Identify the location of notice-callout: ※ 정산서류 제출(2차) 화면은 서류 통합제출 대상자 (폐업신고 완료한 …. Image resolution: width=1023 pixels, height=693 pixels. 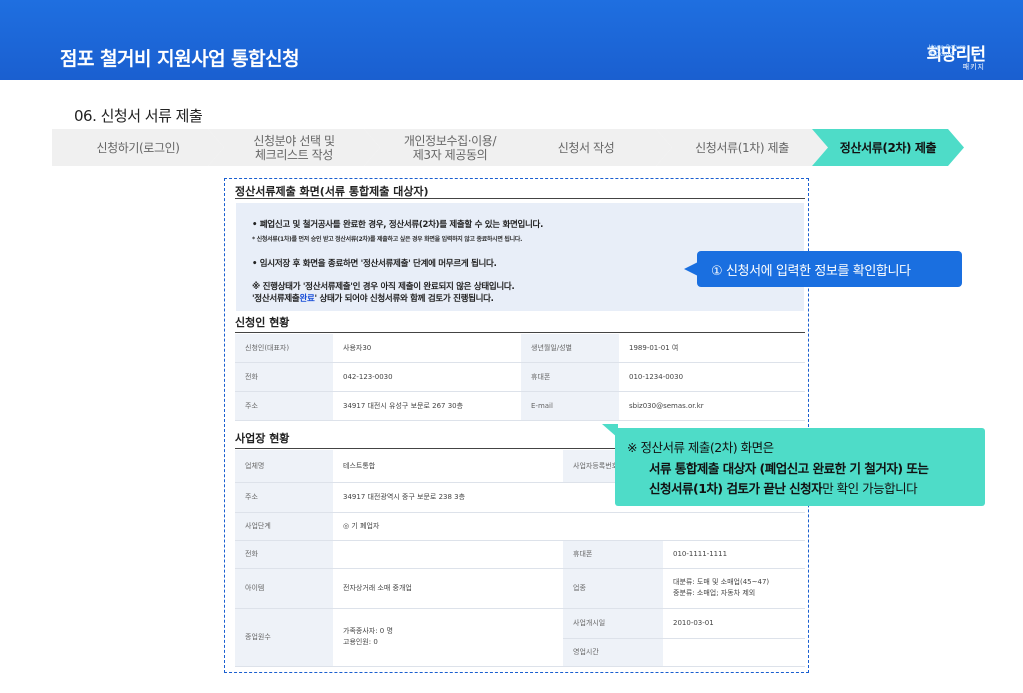
(800, 467).